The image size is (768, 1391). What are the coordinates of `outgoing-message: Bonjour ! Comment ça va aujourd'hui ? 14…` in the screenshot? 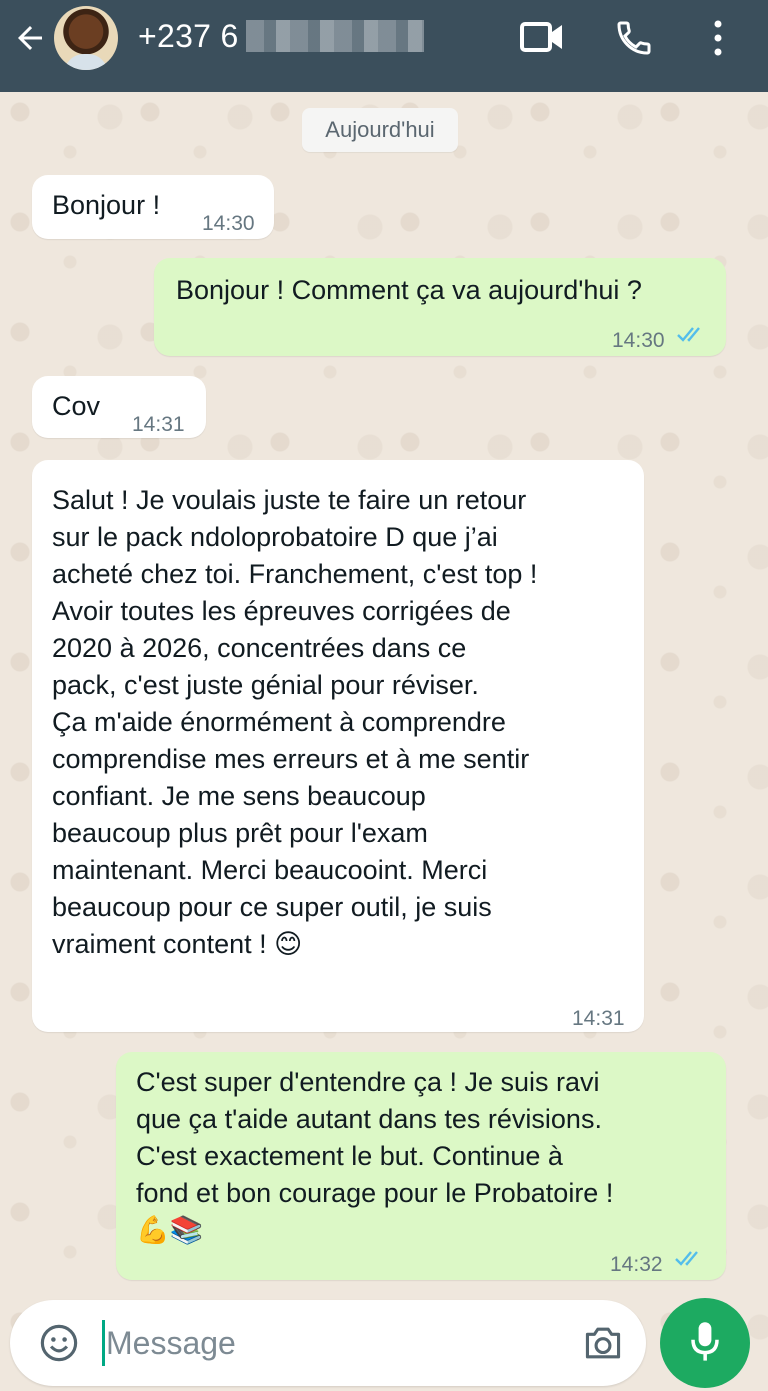 It's located at (440, 307).